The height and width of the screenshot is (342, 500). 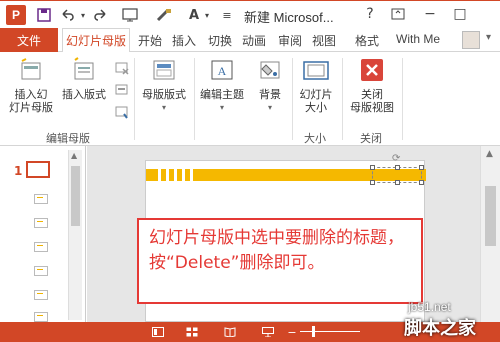 What do you see at coordinates (31, 101) in the screenshot?
I see `insert-slide-master-label: 插入幻 灯片母版` at bounding box center [31, 101].